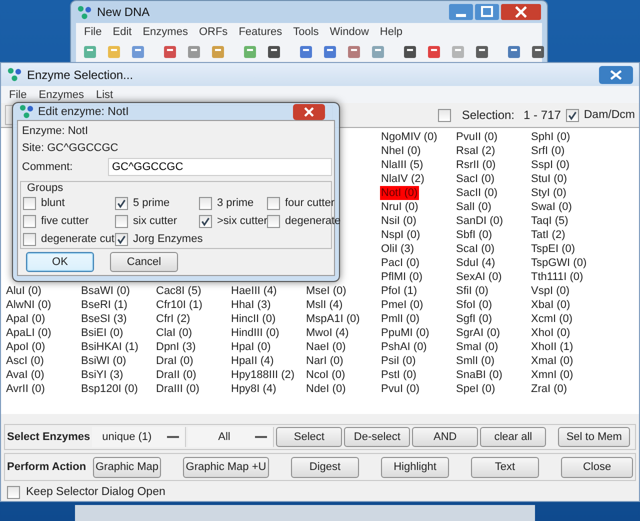 The height and width of the screenshot is (521, 640). I want to click on enzyme-item: VspI (0), so click(550, 291).